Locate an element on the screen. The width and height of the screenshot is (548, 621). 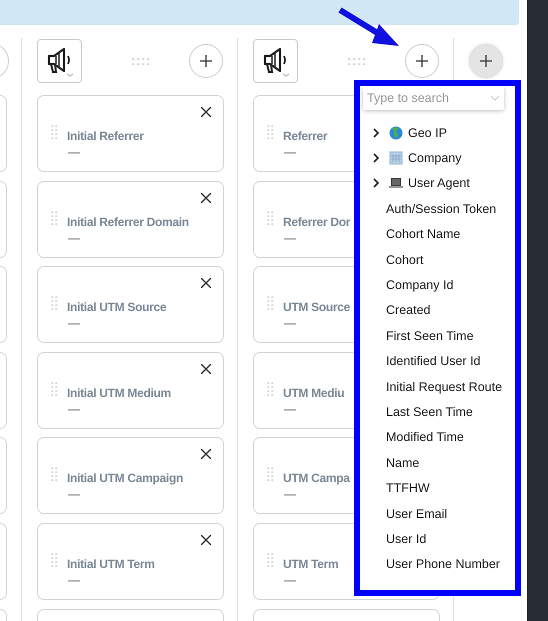
menu-item: Geo IP is located at coordinates (405, 133).